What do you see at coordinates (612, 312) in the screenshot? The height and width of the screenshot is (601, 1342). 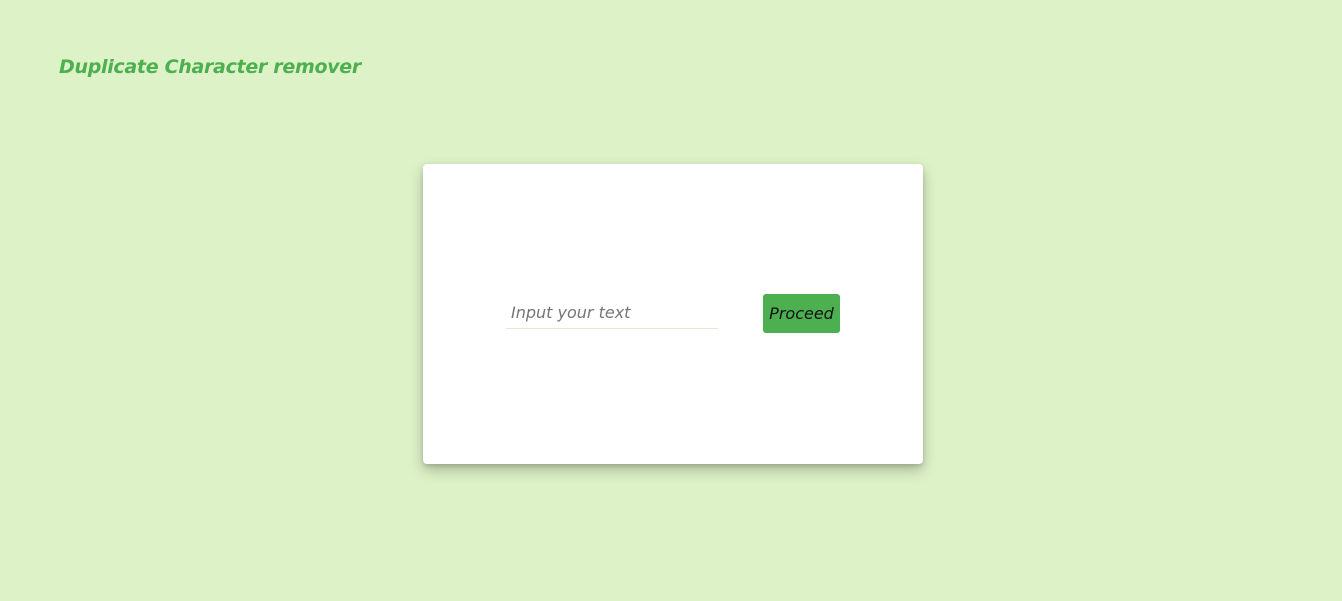 I see `text-input` at bounding box center [612, 312].